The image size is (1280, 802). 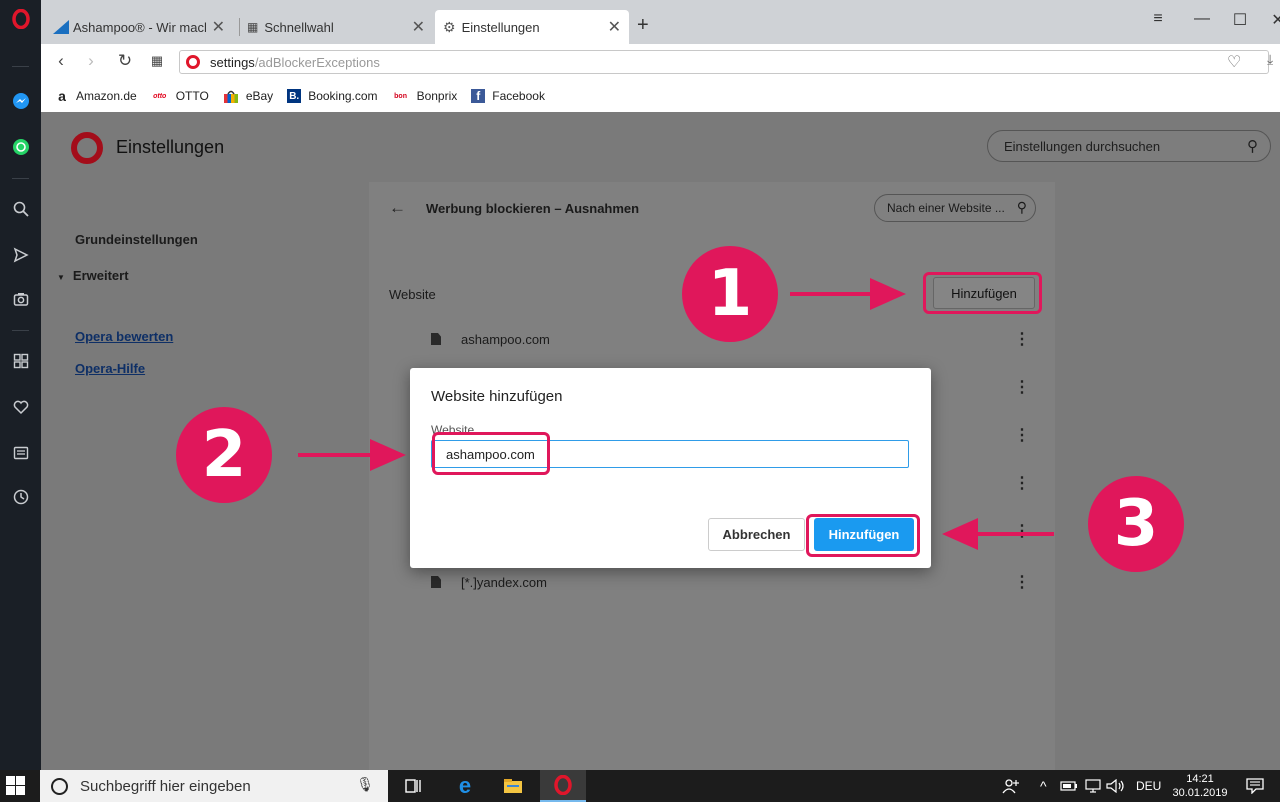 I want to click on link-opera-help: Opera-Hilfe, so click(x=110, y=368).